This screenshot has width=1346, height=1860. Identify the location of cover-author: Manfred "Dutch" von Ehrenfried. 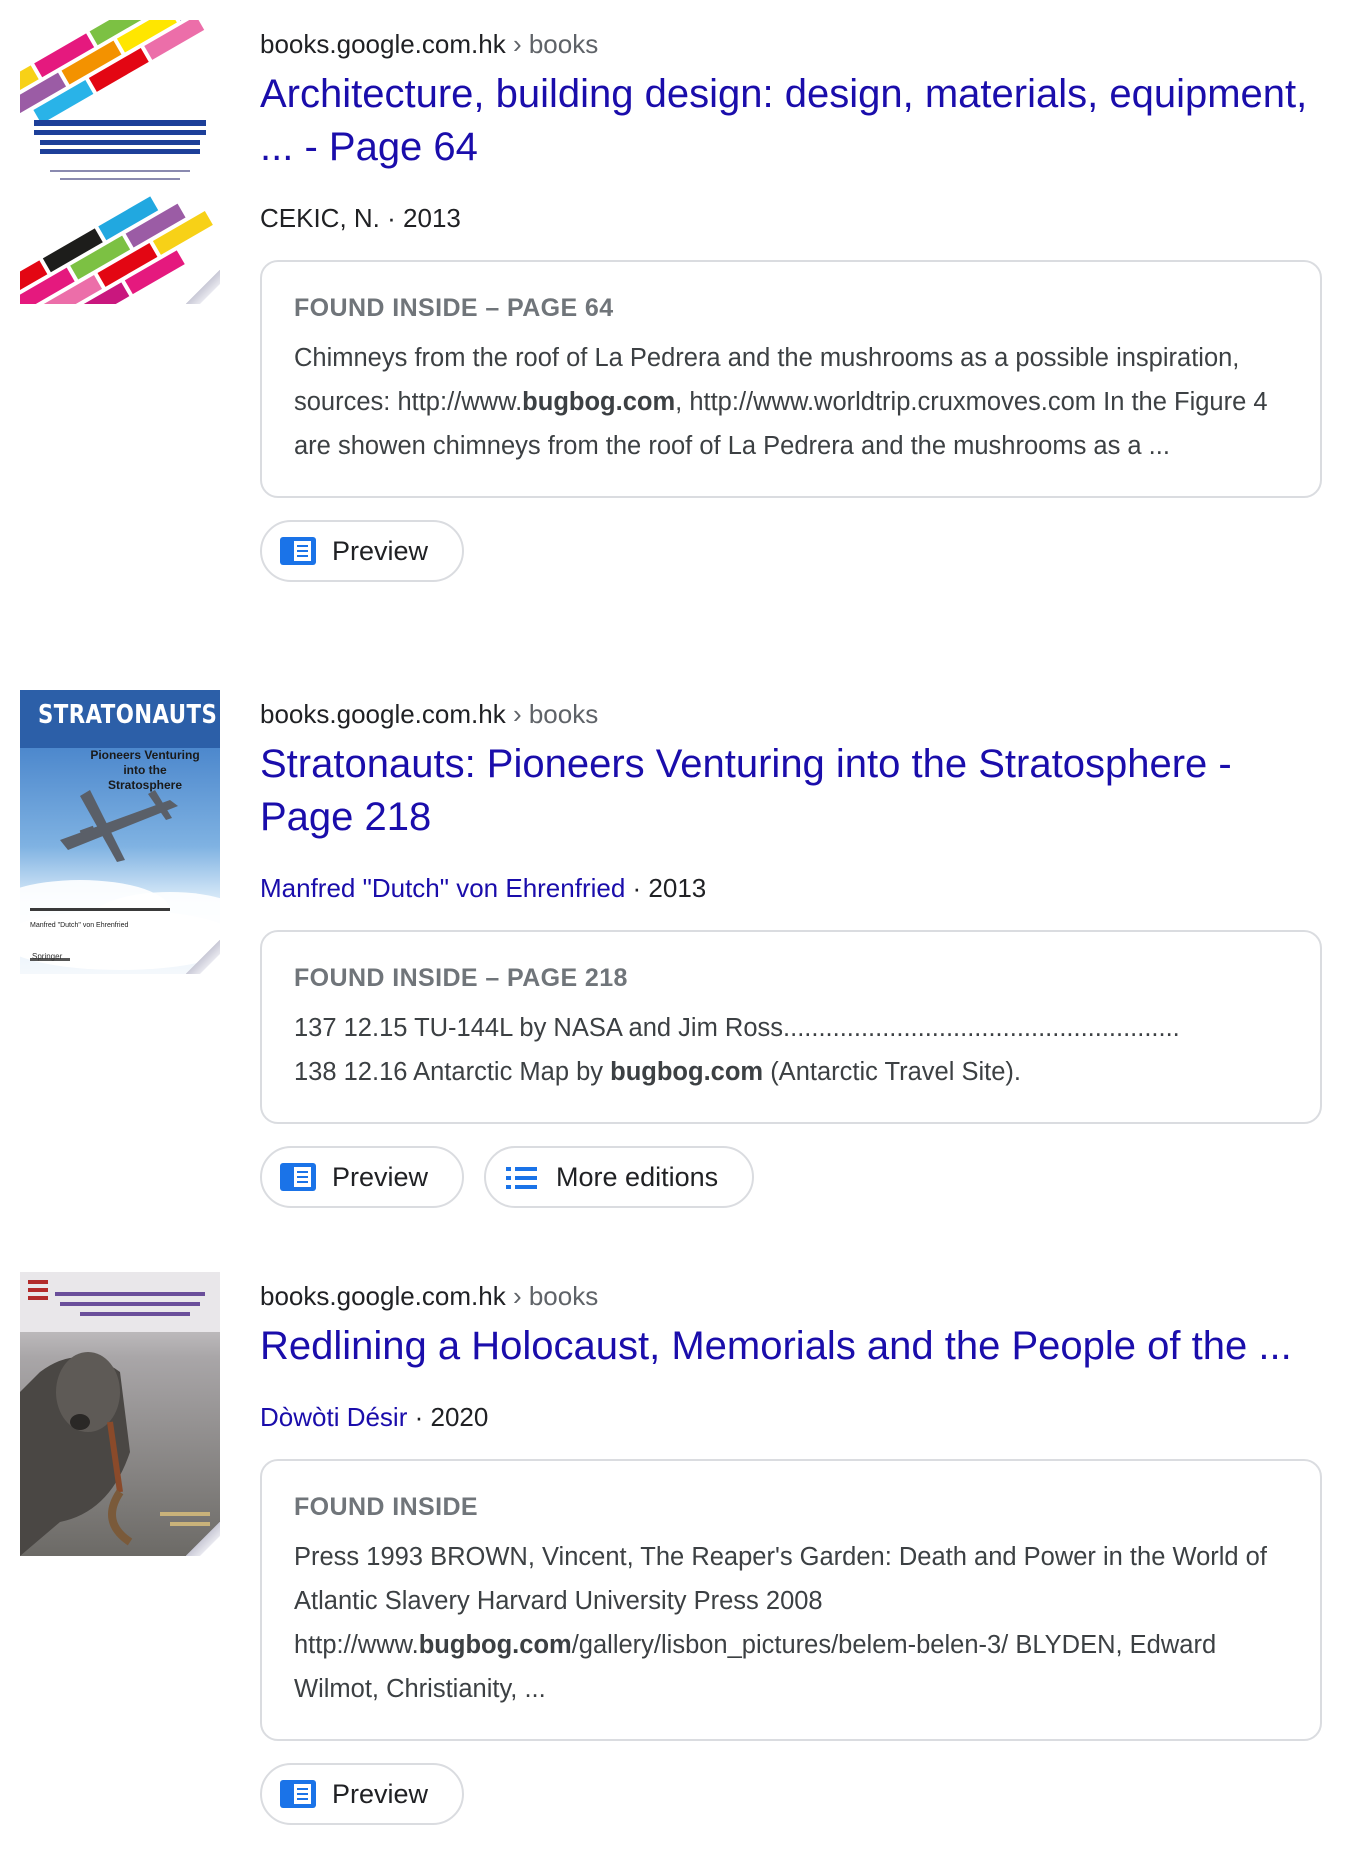
(79, 925).